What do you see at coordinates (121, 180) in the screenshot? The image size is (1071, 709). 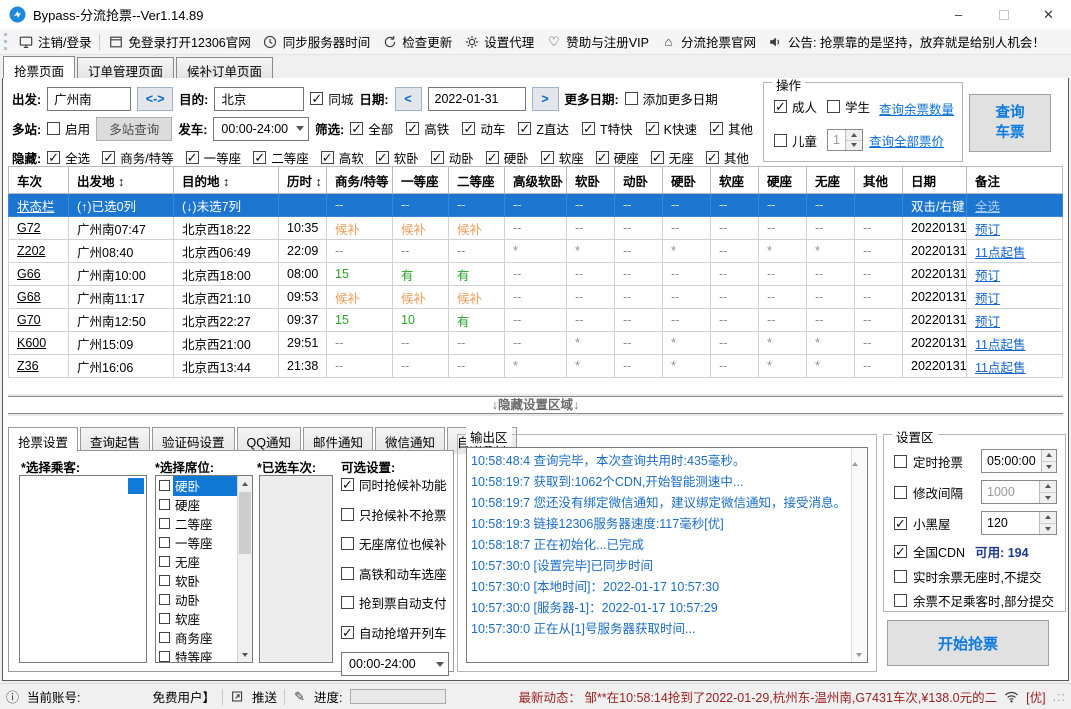 I see `column-header: 出发地 ↕` at bounding box center [121, 180].